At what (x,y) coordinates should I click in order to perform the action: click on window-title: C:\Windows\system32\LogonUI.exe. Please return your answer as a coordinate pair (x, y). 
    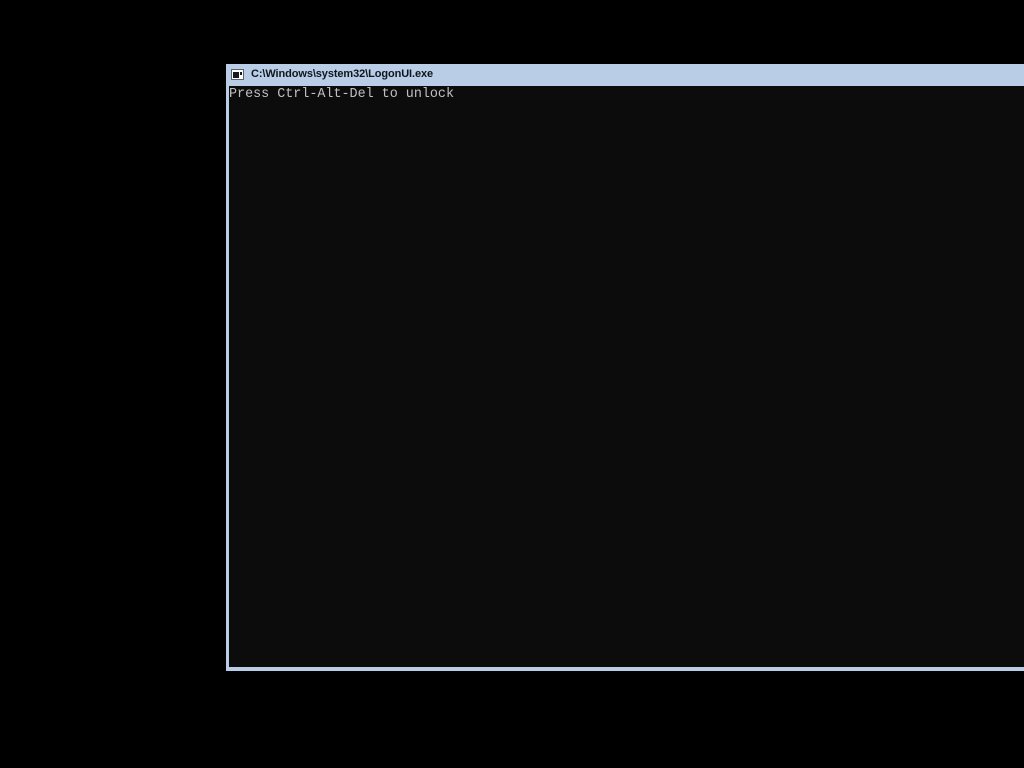
    Looking at the image, I should click on (342, 74).